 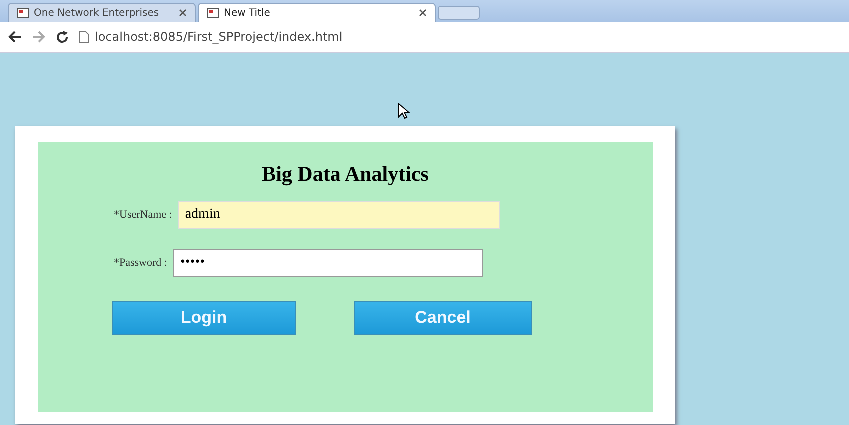 I want to click on reload-icon, so click(x=62, y=37).